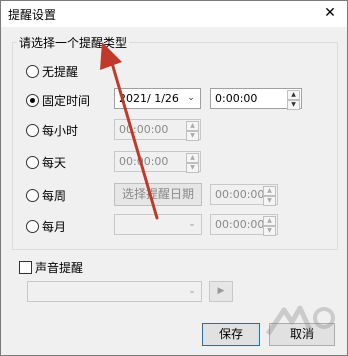 The image size is (348, 356). Describe the element at coordinates (330, 13) in the screenshot. I see `close-icon: ✕` at that location.